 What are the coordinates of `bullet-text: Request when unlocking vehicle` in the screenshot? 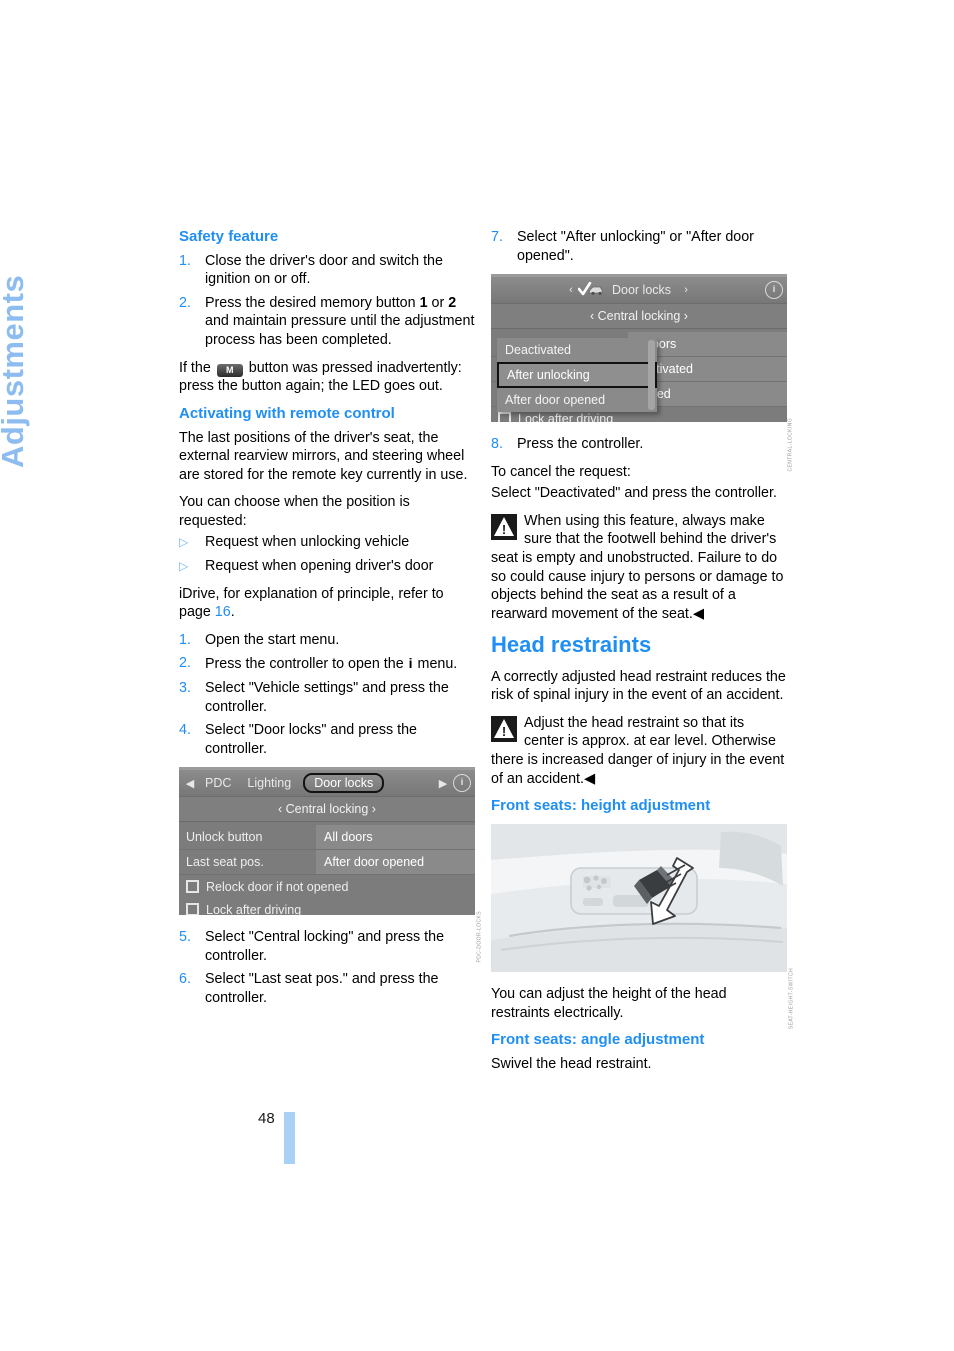 It's located at (307, 542).